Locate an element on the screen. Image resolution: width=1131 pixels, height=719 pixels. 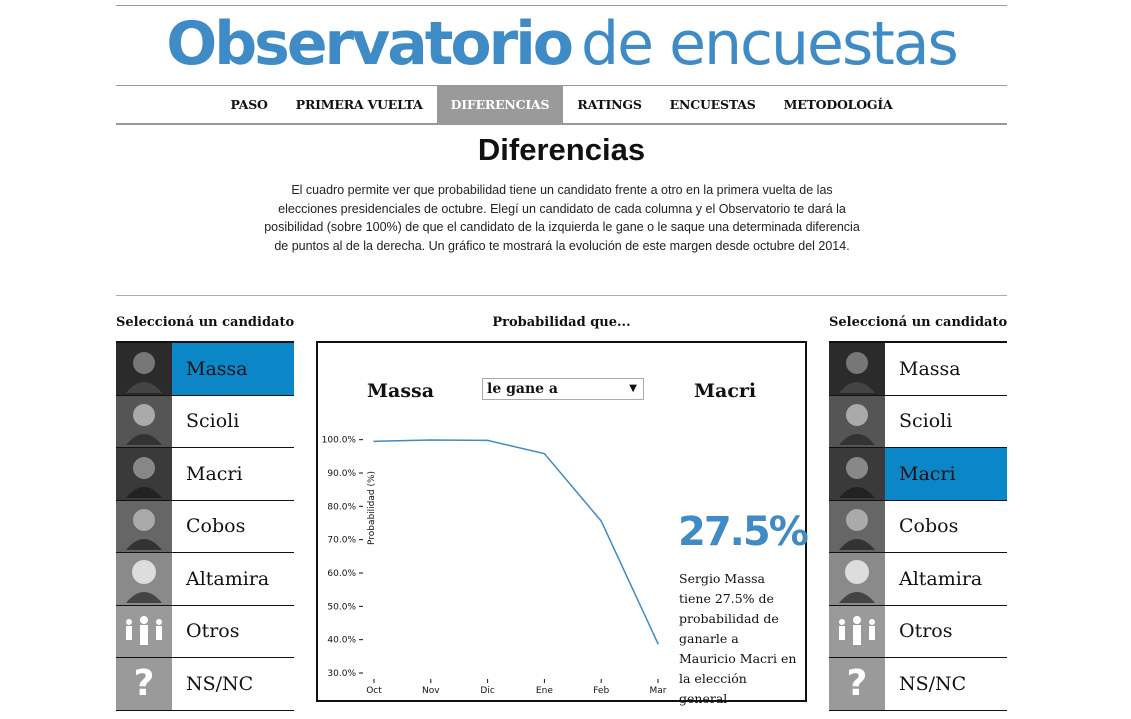
left-candidate-massa: Massa is located at coordinates (205, 369).